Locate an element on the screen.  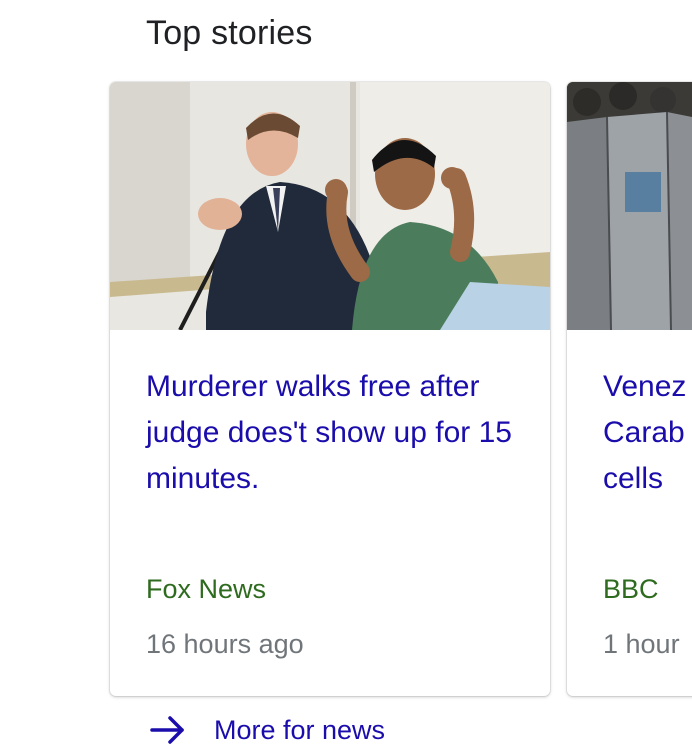
news-headline: Venez Carab cells is located at coordinates (647, 433).